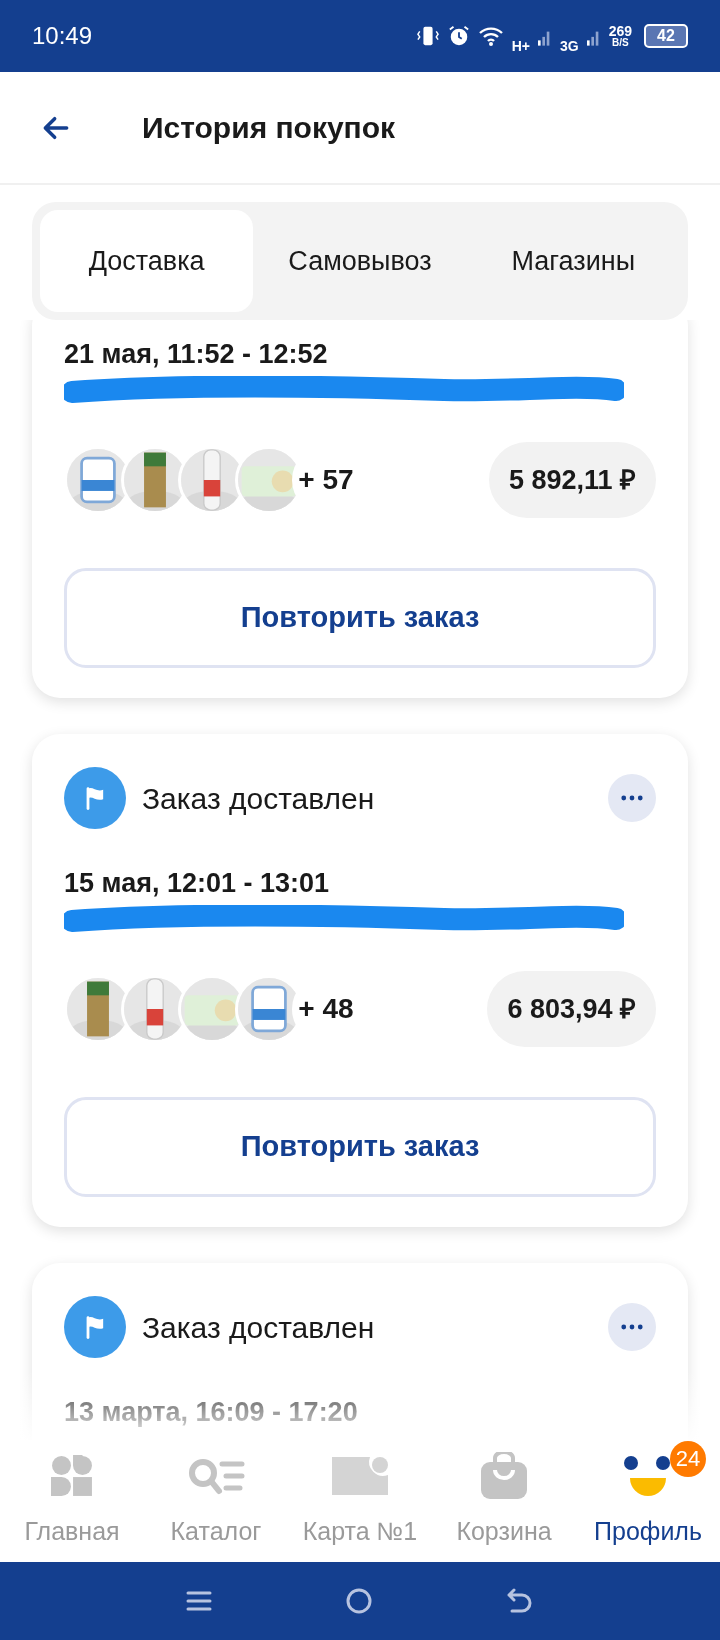 Image resolution: width=720 pixels, height=1640 pixels. I want to click on order-date: 21 мая, 11:52 - 12:52, so click(196, 354).